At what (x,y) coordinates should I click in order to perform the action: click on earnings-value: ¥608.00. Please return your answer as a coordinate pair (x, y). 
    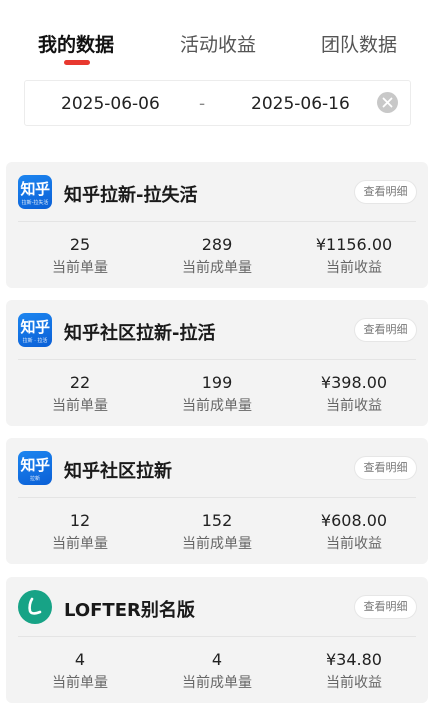
    Looking at the image, I should click on (354, 520).